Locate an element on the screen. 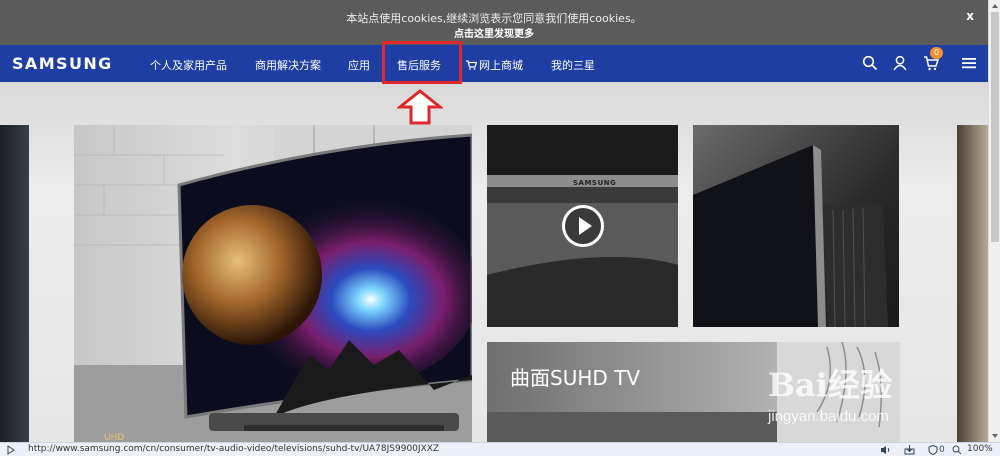  nav-item-apps: 应用 is located at coordinates (359, 65).